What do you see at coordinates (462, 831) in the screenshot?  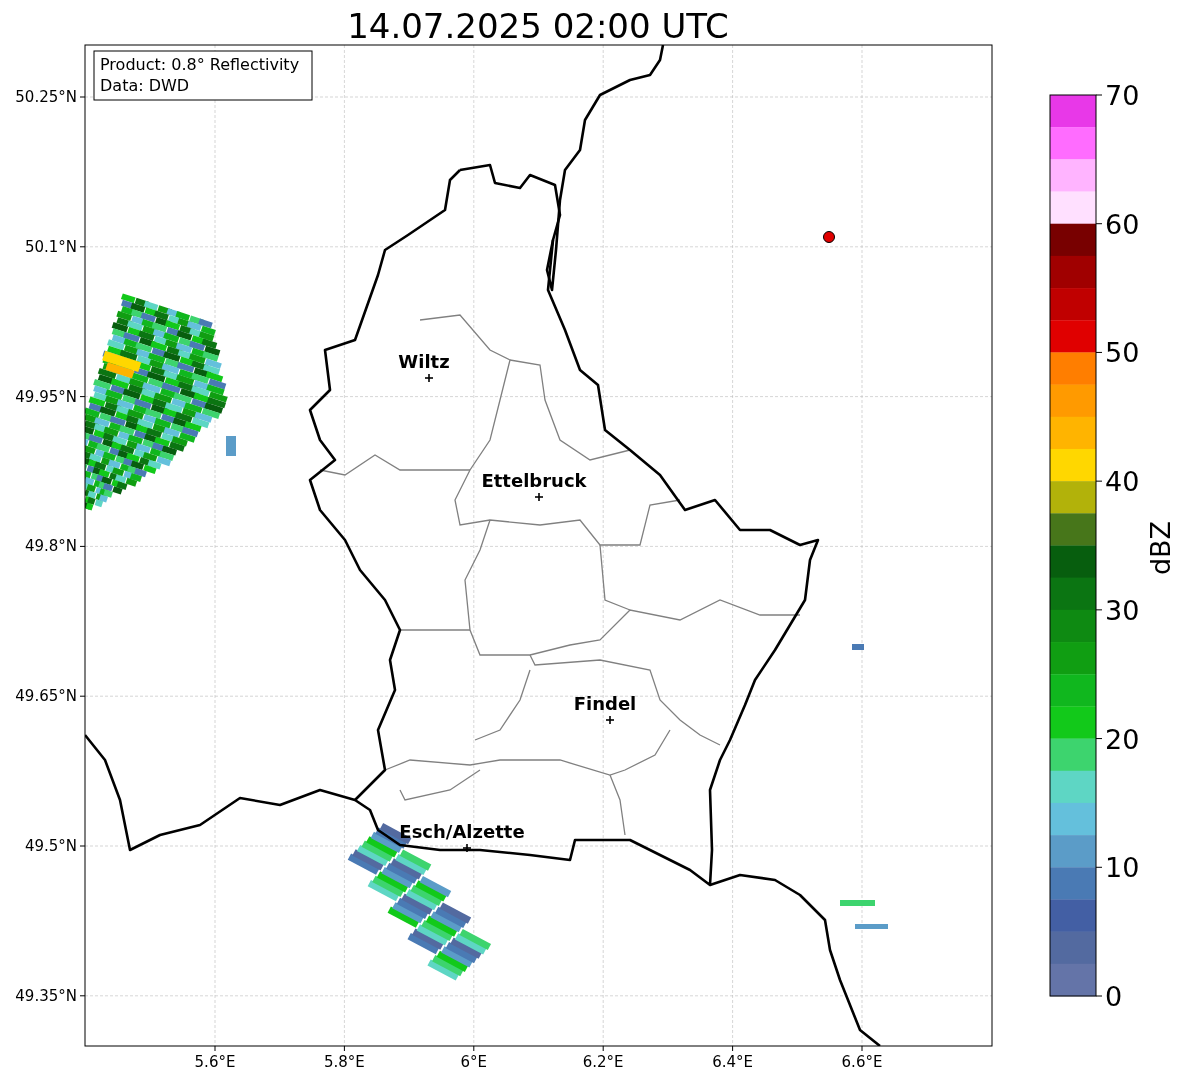 I see `city-label: Esch/Alzette` at bounding box center [462, 831].